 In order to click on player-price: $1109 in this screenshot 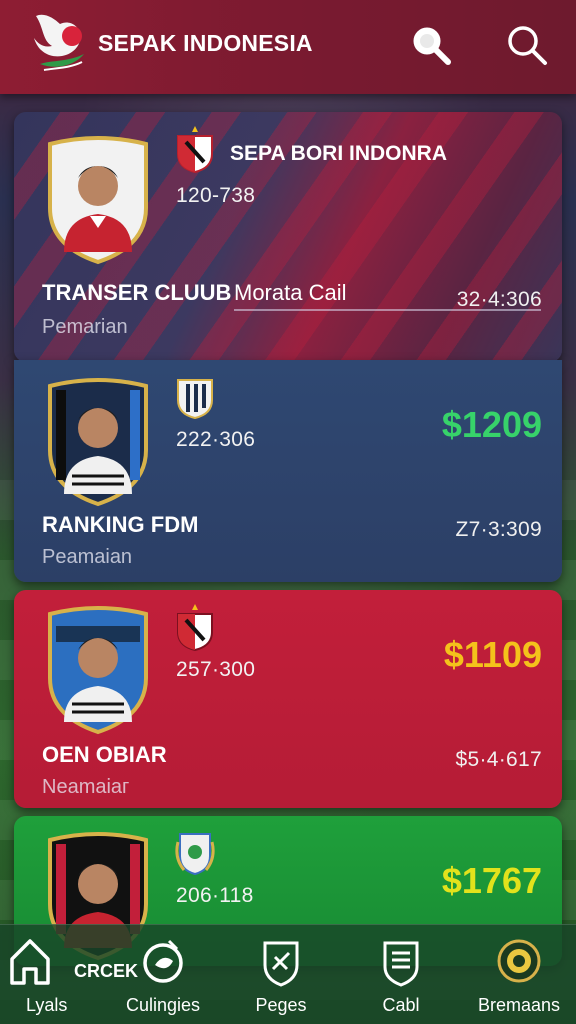, I will do `click(492, 654)`.